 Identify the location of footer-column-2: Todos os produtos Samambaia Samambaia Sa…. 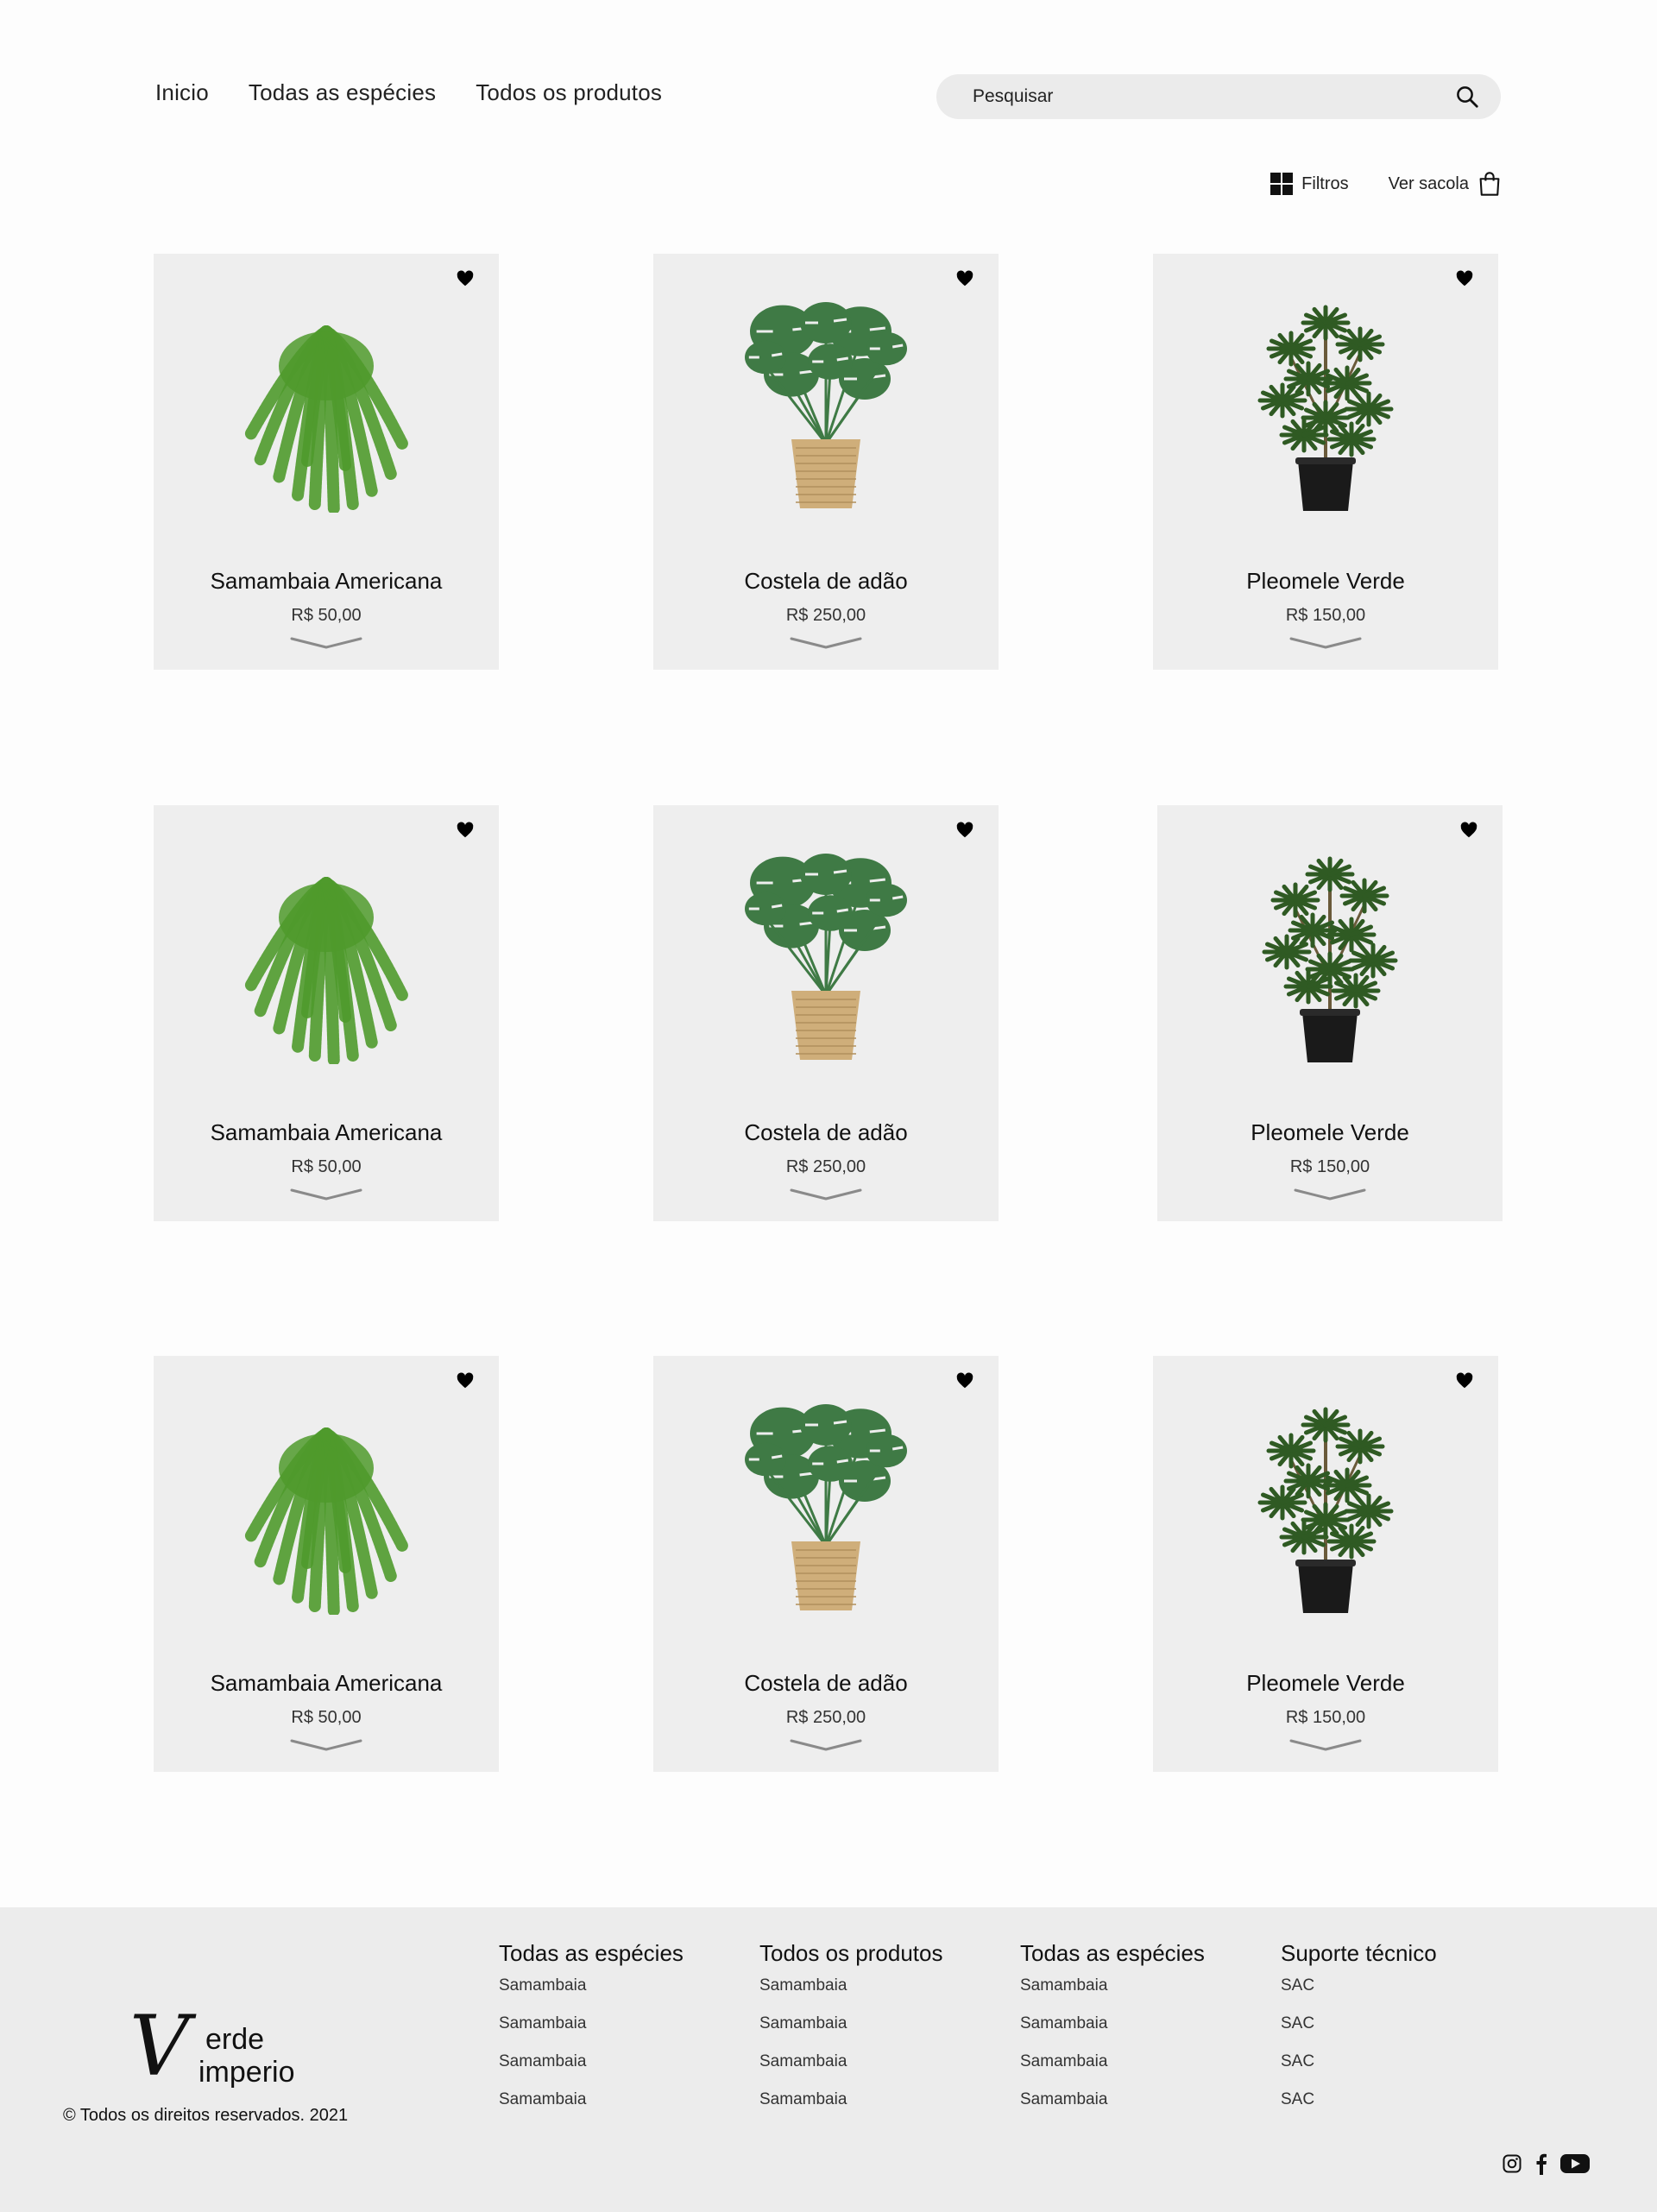
(850, 2033).